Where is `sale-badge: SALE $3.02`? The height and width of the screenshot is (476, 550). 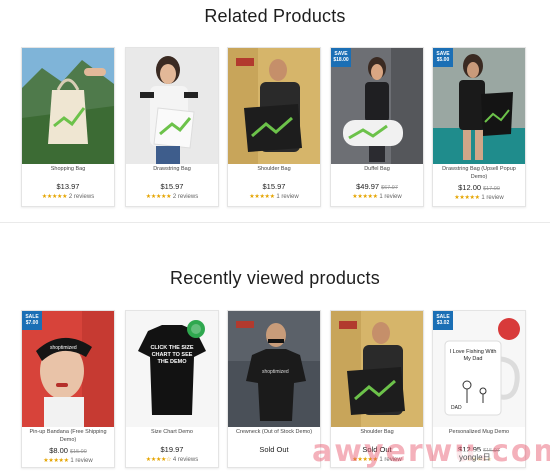
sale-badge: SALE $3.02 is located at coordinates (443, 320).